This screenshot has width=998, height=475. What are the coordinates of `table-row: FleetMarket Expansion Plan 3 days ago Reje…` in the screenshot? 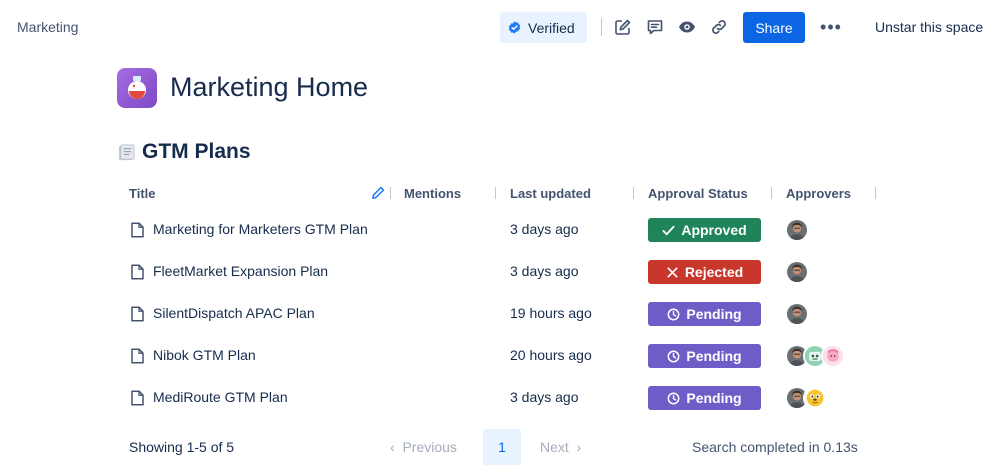 It's located at (500, 272).